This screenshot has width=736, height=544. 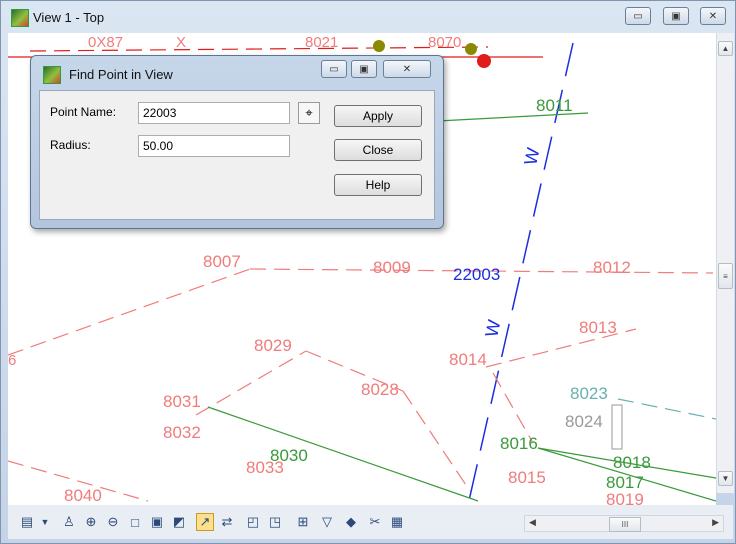 I want to click on dropdown-arrow-icon: ▼, so click(x=45, y=522).